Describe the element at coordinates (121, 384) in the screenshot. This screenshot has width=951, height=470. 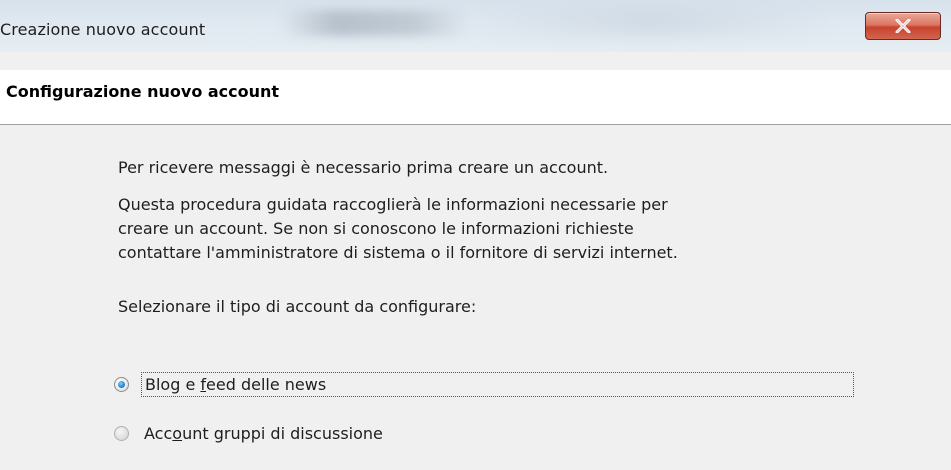
I see `radio-selected-icon` at that location.